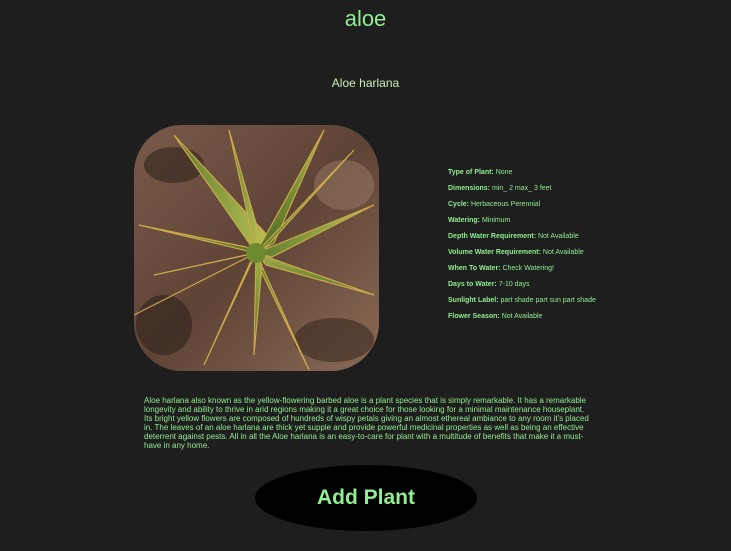 The height and width of the screenshot is (551, 731). Describe the element at coordinates (583, 192) in the screenshot. I see `detail-dimensions: Dimensions: min_ 2 max_ 3 feet` at that location.